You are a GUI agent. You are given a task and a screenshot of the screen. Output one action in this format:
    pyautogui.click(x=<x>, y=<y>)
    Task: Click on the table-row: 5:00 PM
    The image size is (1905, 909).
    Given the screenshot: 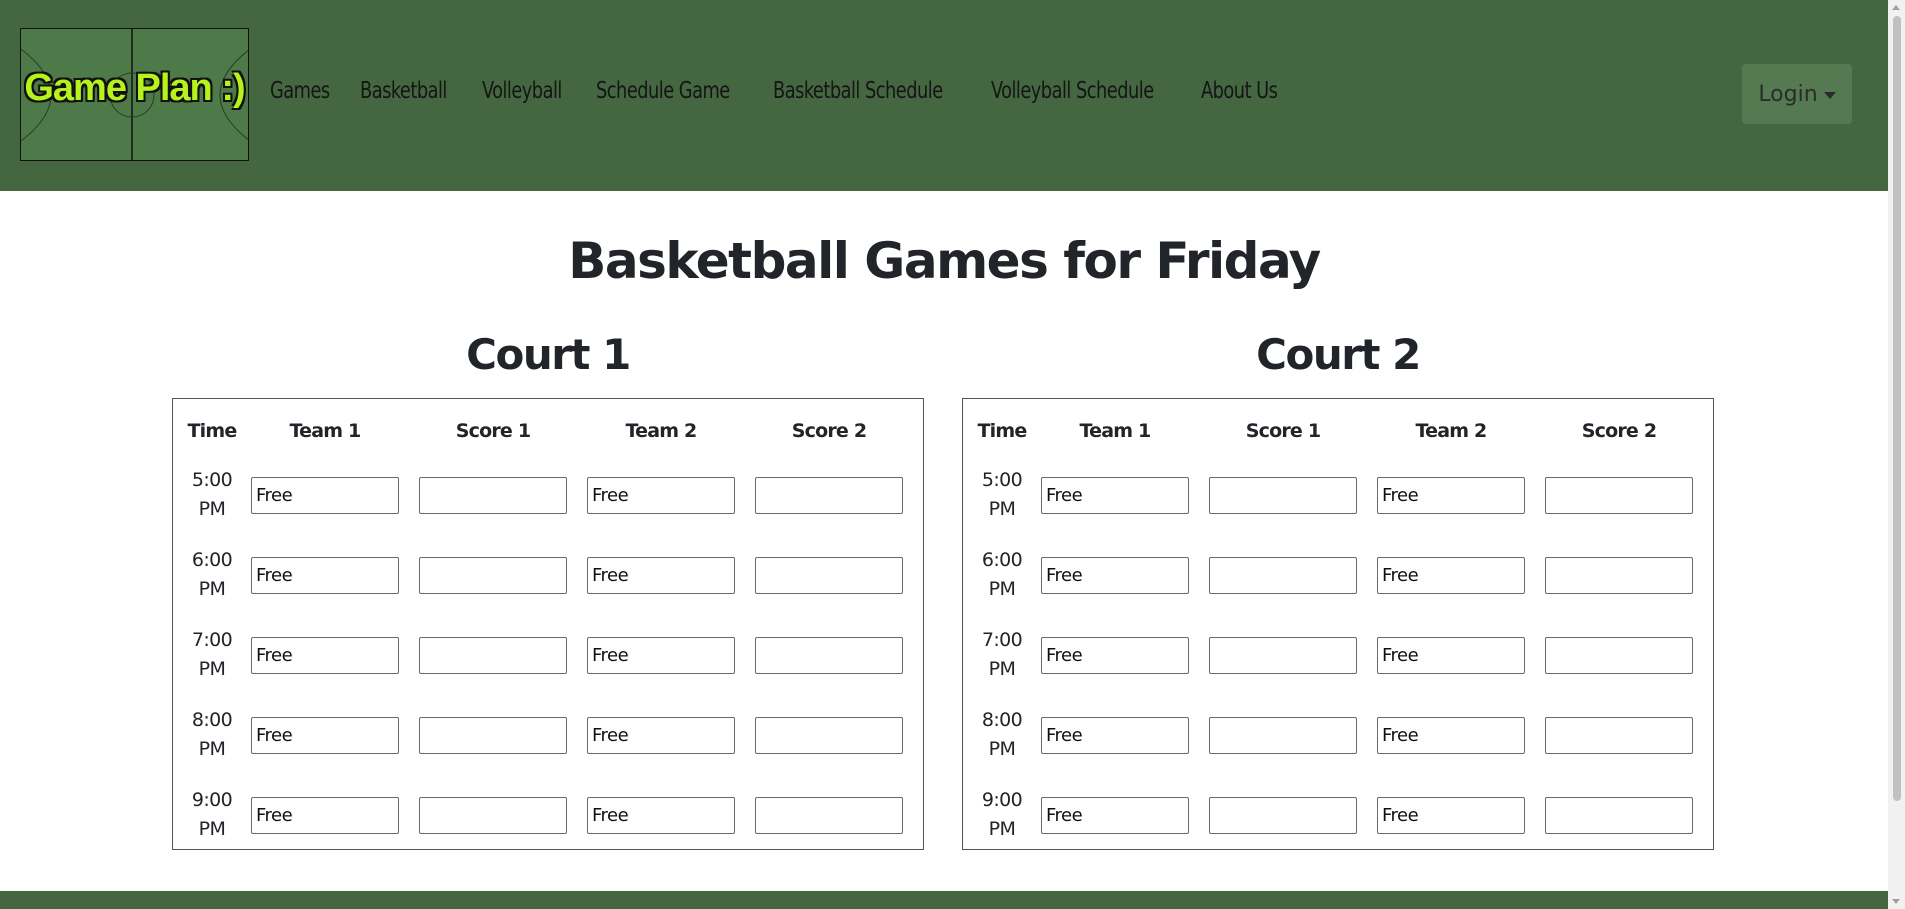 What is the action you would take?
    pyautogui.click(x=548, y=495)
    